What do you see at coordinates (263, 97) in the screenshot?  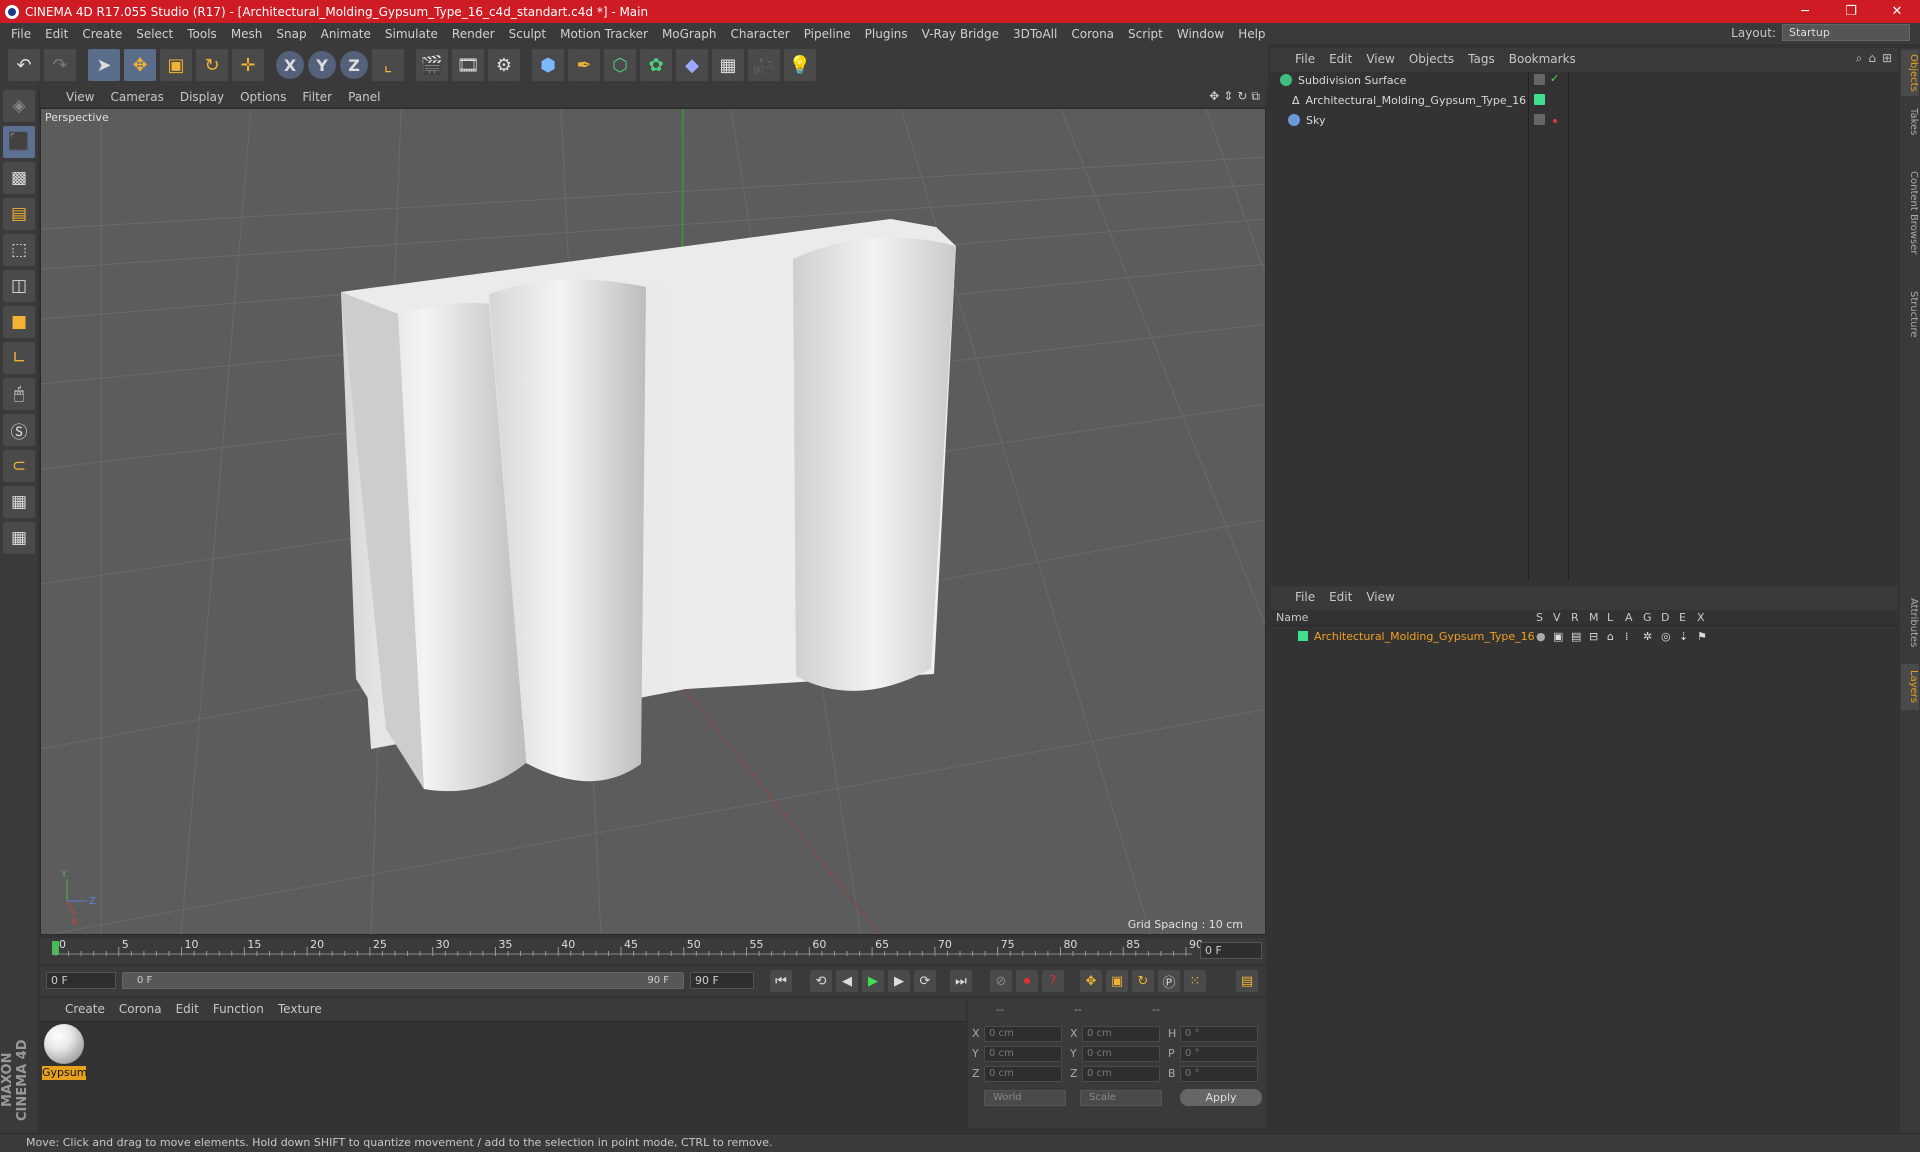 I see `viewport-menu-options: Options` at bounding box center [263, 97].